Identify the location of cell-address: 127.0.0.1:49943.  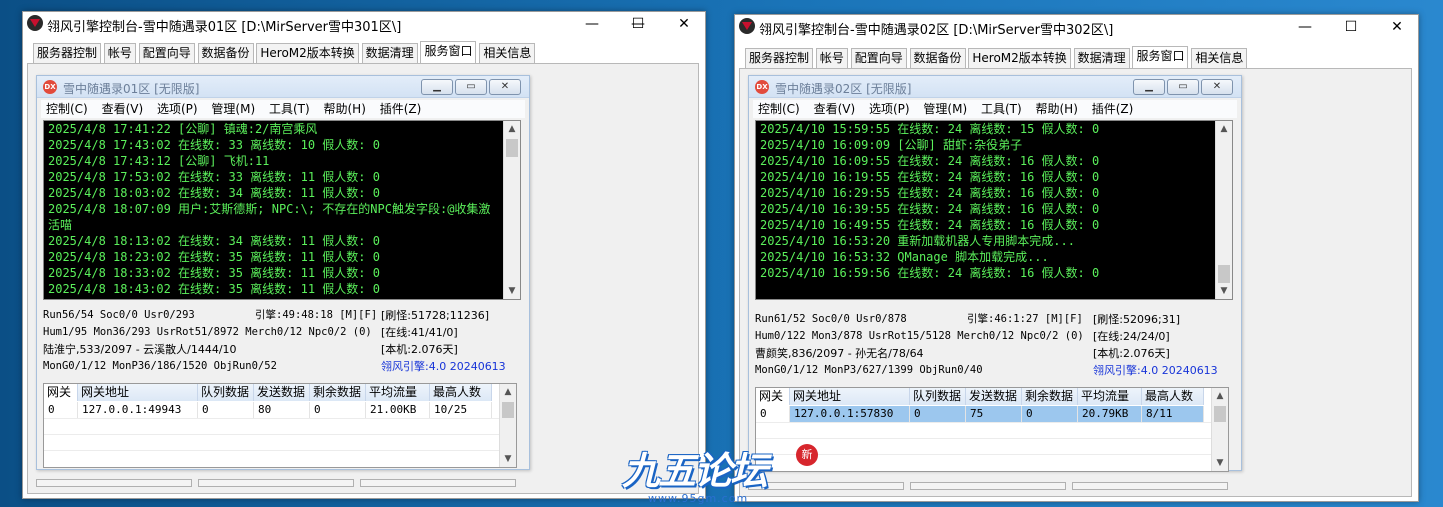
(138, 410).